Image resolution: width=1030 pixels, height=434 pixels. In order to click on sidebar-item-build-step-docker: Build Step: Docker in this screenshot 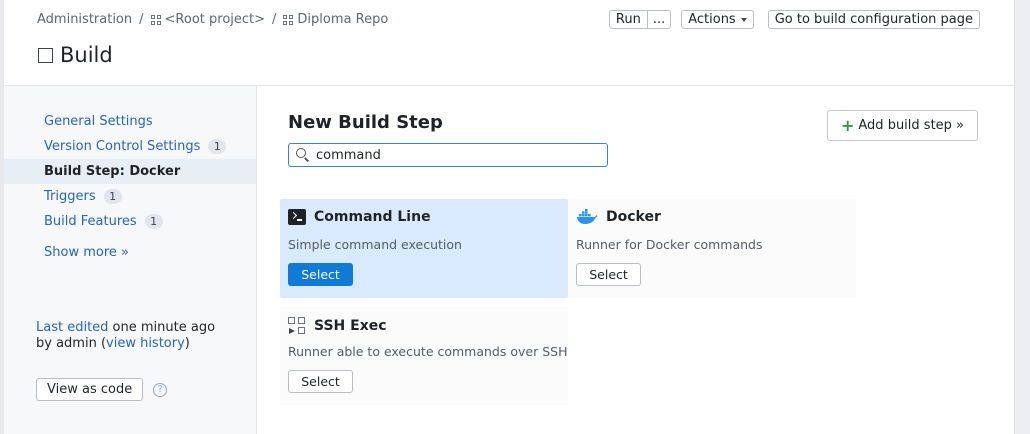, I will do `click(130, 171)`.